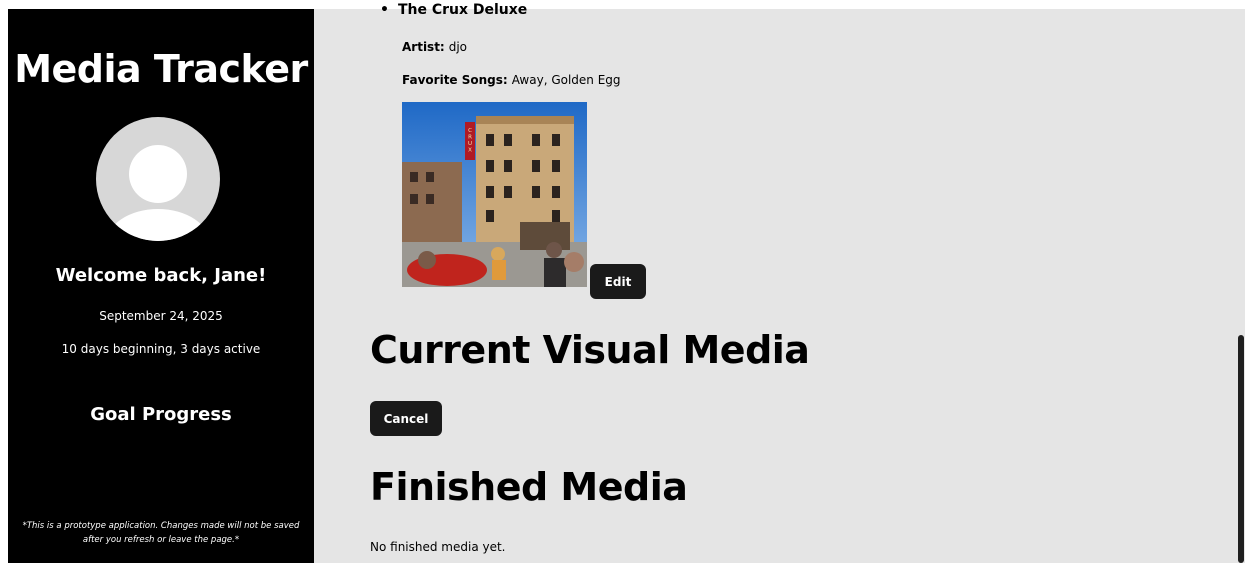 The height and width of the screenshot is (563, 1257). What do you see at coordinates (161, 316) in the screenshot?
I see `current-date: September 24, 2025` at bounding box center [161, 316].